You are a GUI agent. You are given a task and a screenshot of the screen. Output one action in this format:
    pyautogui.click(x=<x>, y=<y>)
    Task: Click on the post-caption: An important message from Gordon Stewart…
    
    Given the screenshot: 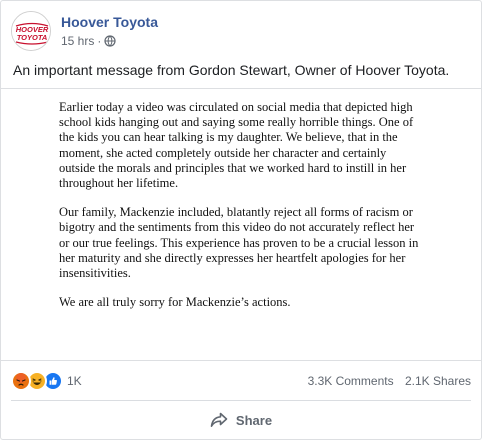 What is the action you would take?
    pyautogui.click(x=231, y=70)
    